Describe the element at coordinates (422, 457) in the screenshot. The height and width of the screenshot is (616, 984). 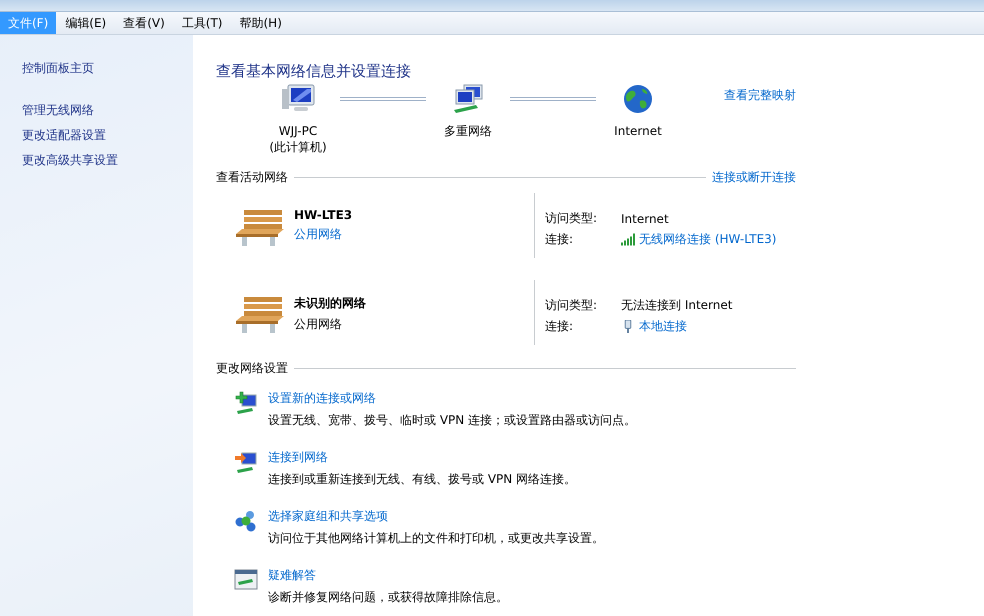
I see `task-link: 连接到网络` at that location.